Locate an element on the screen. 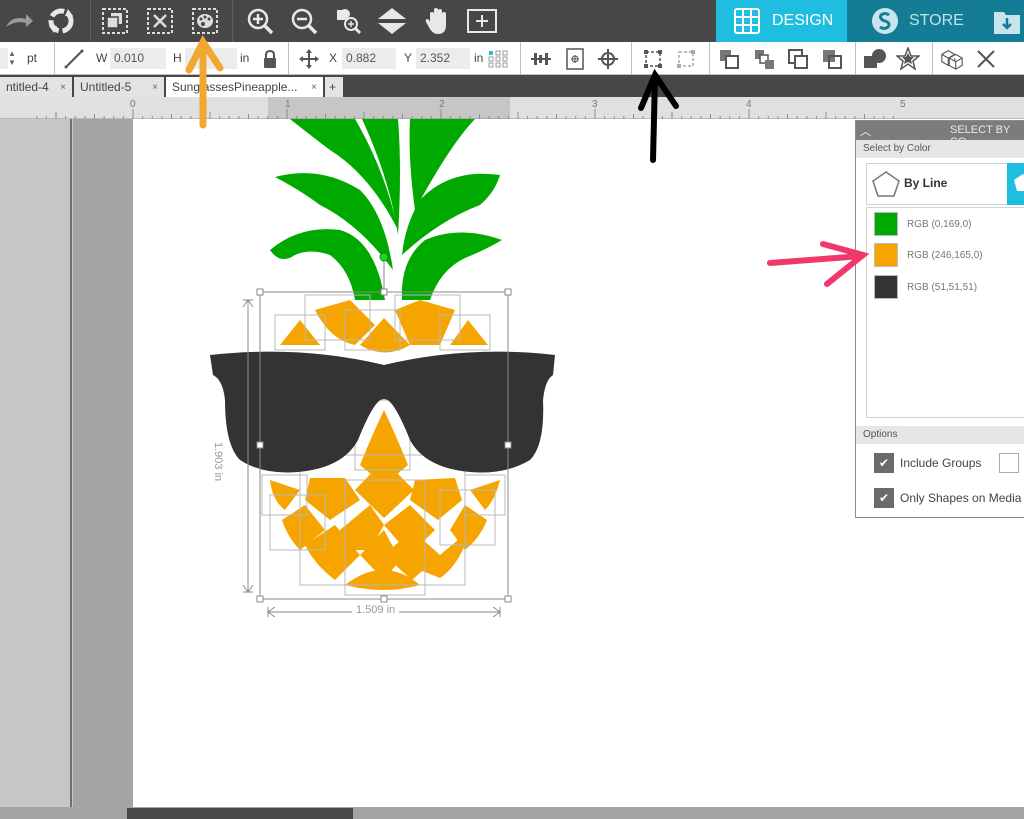  pink-arrow-annotation is located at coordinates (818, 264).